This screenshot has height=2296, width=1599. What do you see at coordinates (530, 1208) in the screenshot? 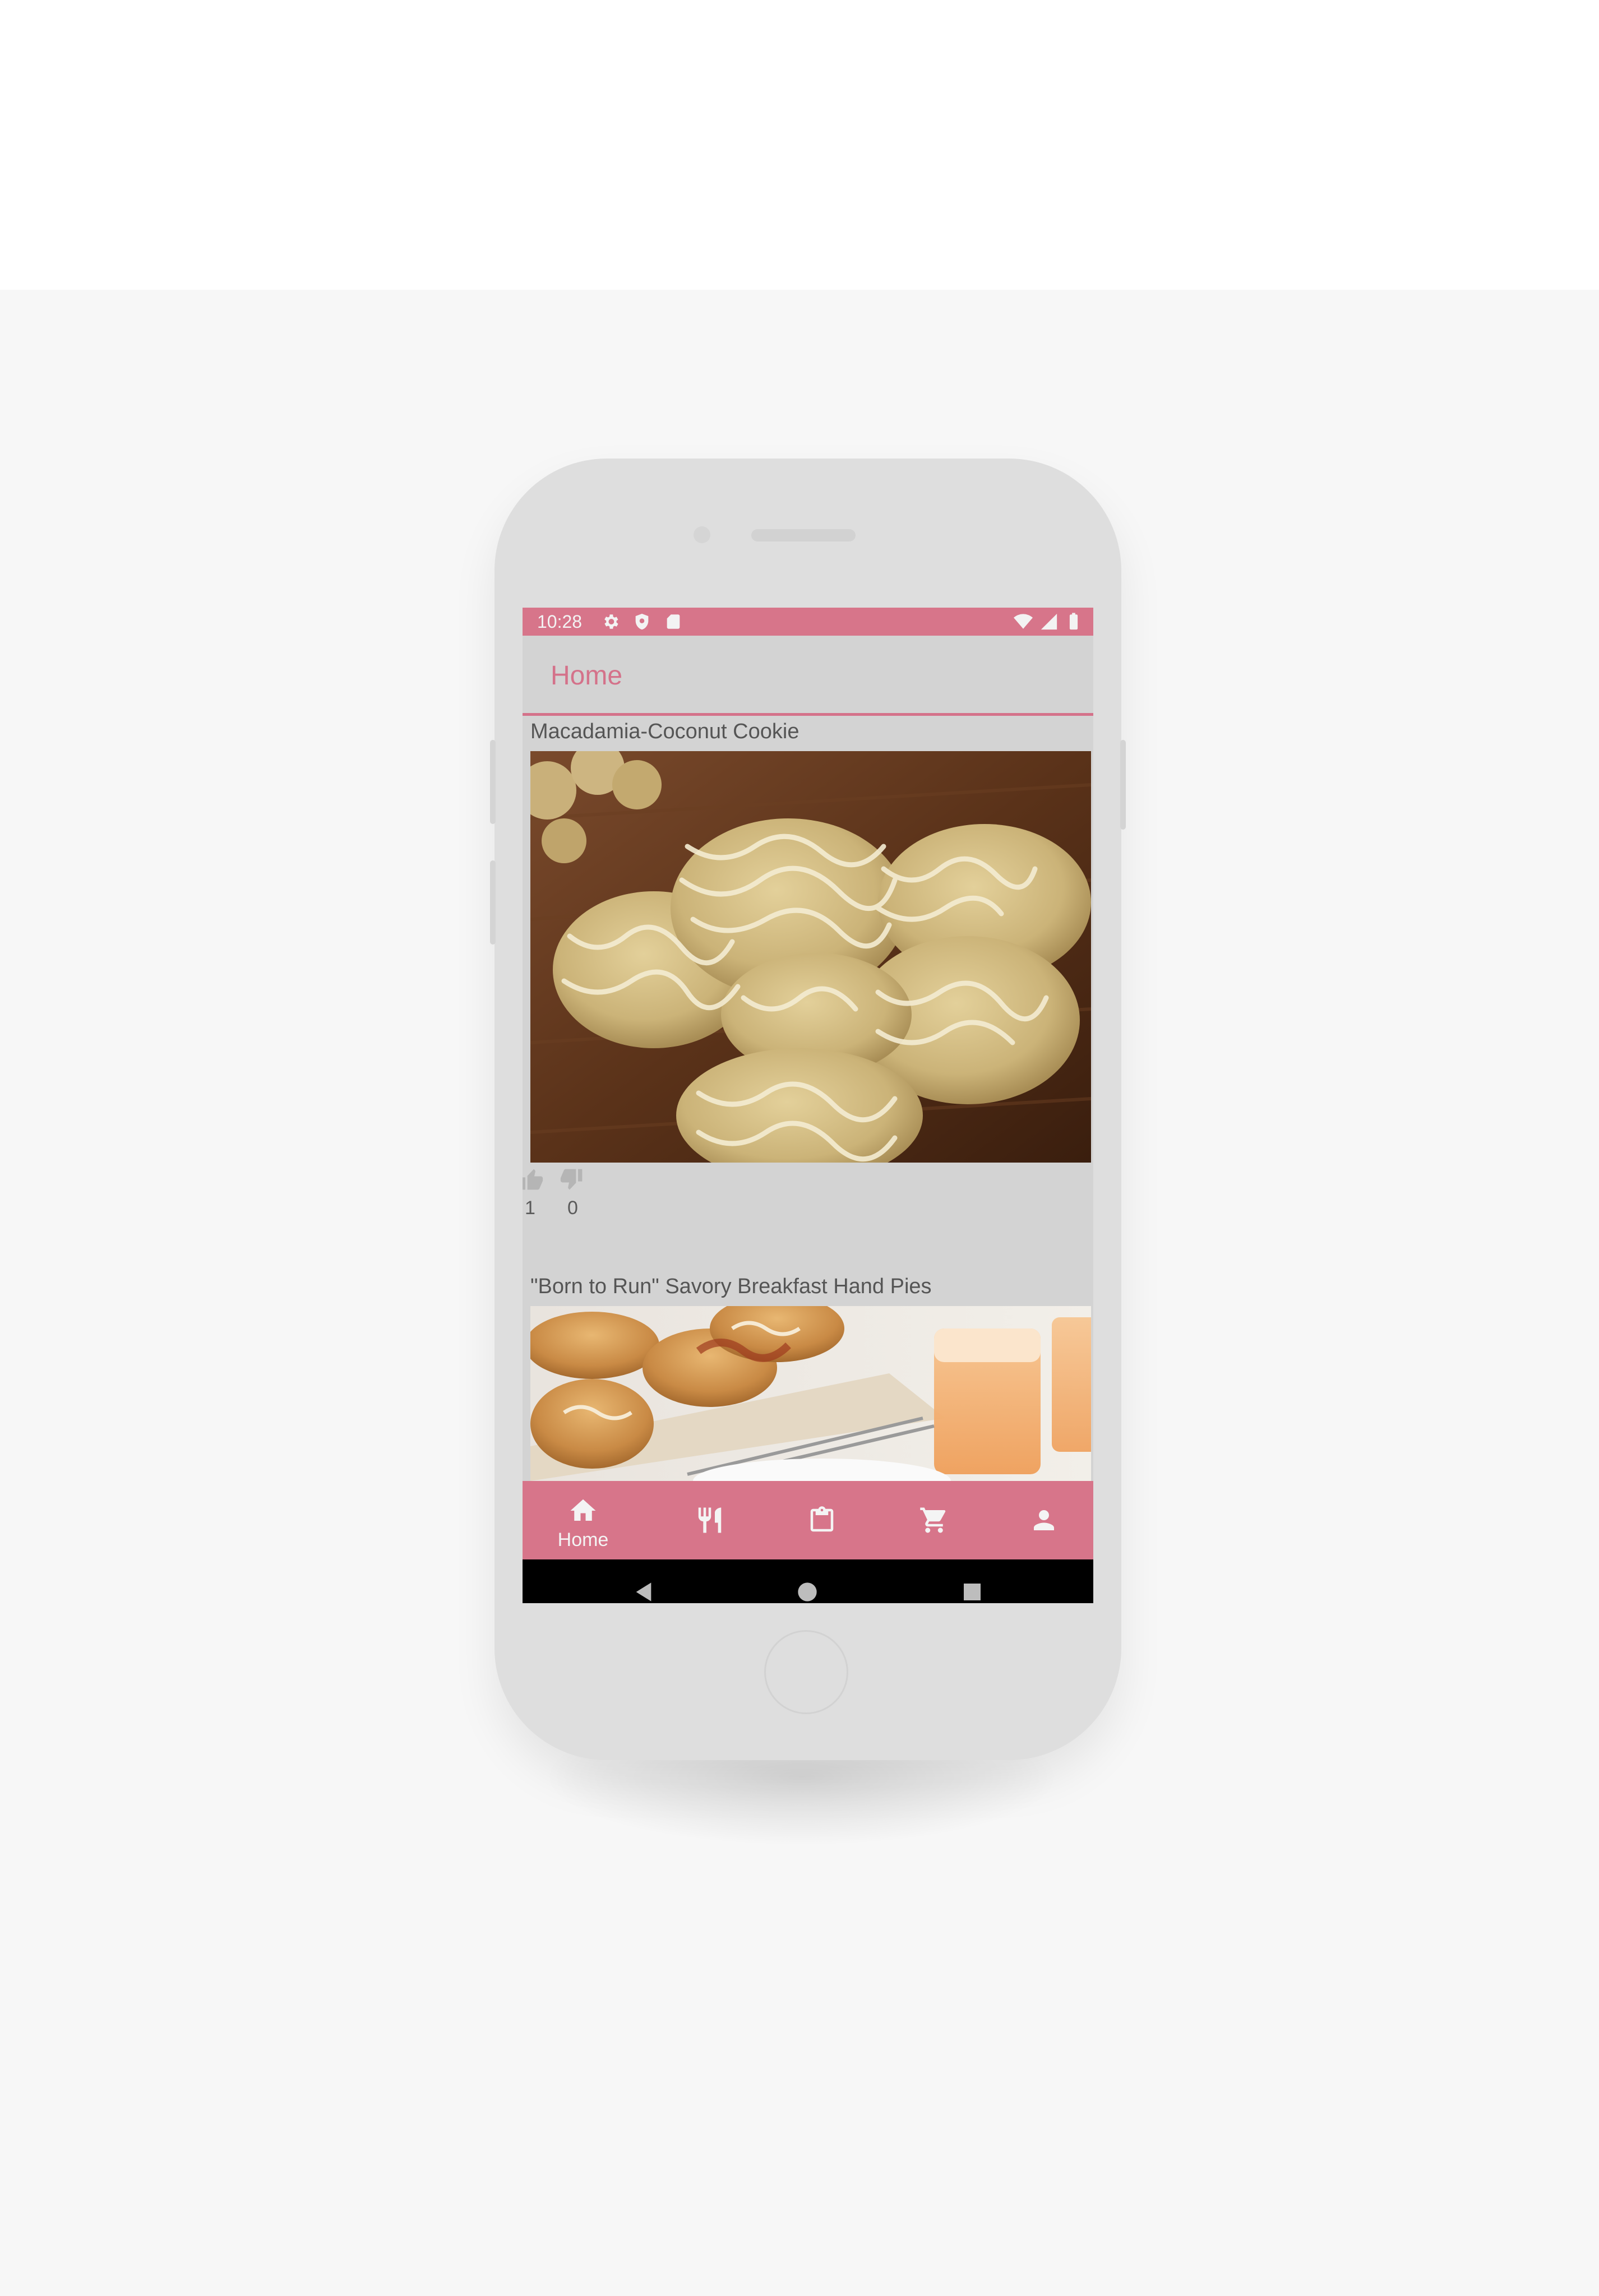
I see `like-count: 1` at bounding box center [530, 1208].